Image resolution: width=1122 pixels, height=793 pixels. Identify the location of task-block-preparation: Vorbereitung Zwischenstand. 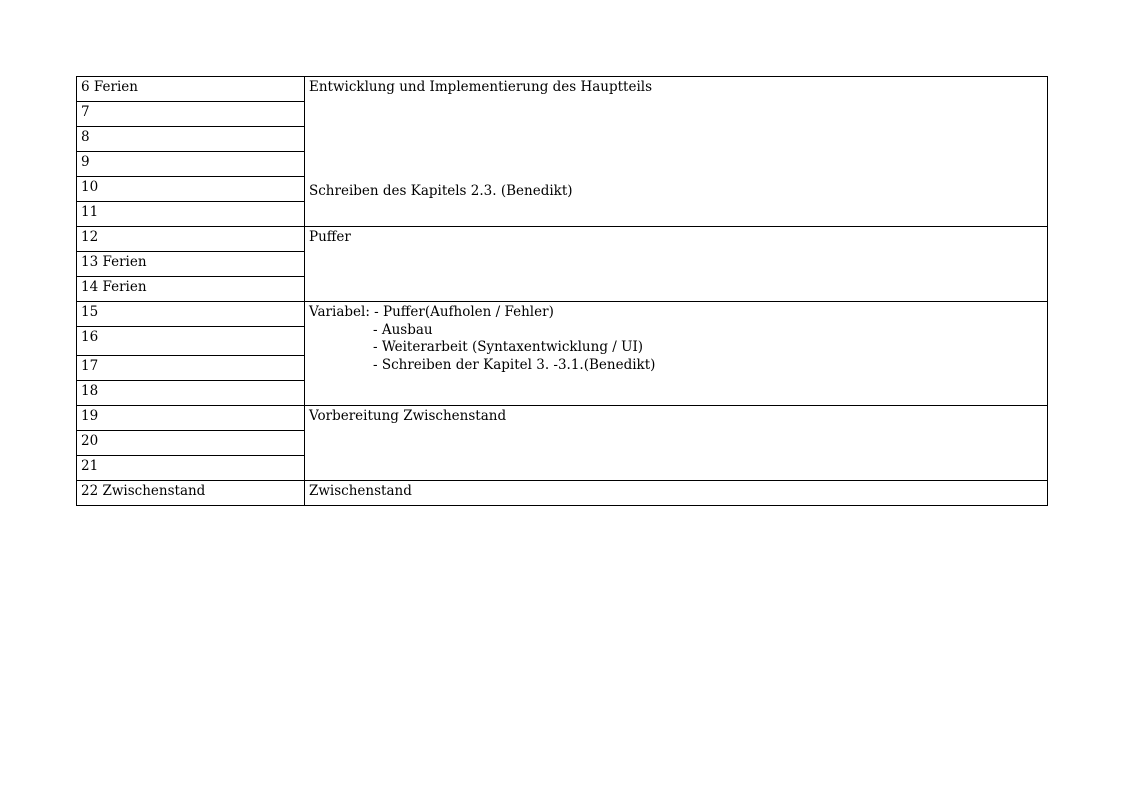
(676, 443).